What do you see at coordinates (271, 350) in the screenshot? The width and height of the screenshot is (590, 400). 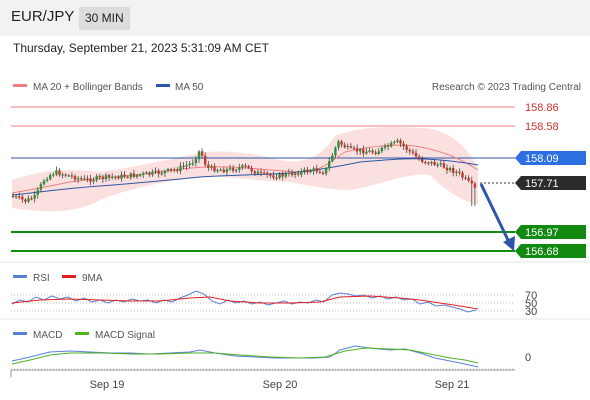 I see `macd-panel: MACD MACD Signal 0` at bounding box center [271, 350].